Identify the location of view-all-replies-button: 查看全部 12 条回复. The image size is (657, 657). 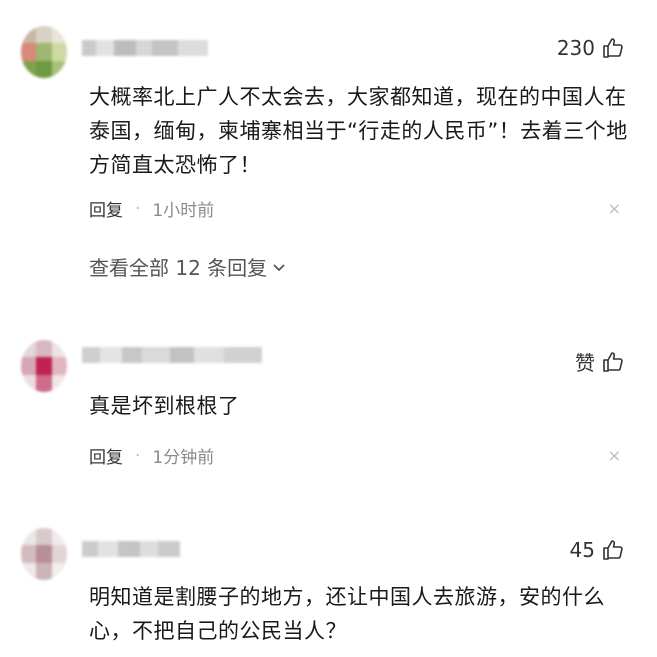
(188, 266).